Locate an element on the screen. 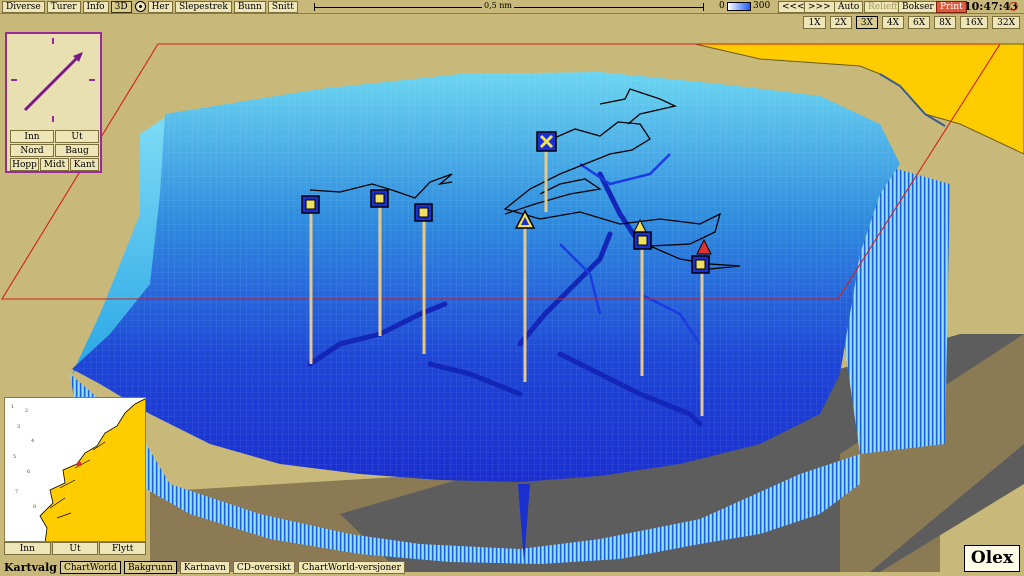 The image size is (1024, 576). overview-minimap: 1 2 3 4 5 6 7 8 is located at coordinates (75, 469).